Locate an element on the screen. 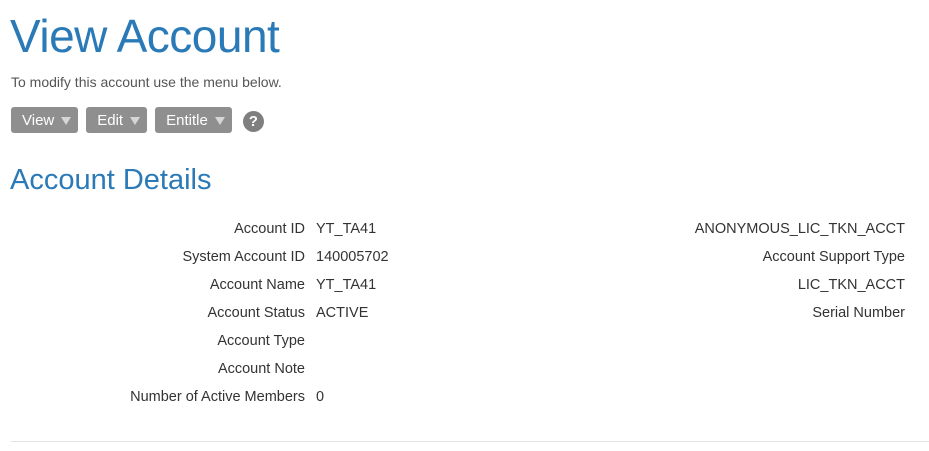  detail-row-account-id: Account ID YT_TA41 is located at coordinates (235, 229).